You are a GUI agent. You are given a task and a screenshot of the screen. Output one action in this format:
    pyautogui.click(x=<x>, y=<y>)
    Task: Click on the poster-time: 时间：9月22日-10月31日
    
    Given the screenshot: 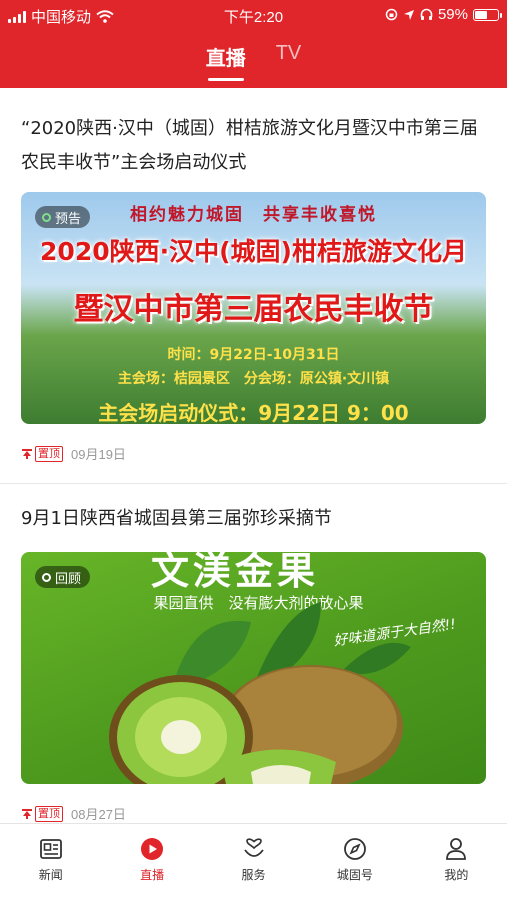 What is the action you would take?
    pyautogui.click(x=253, y=355)
    